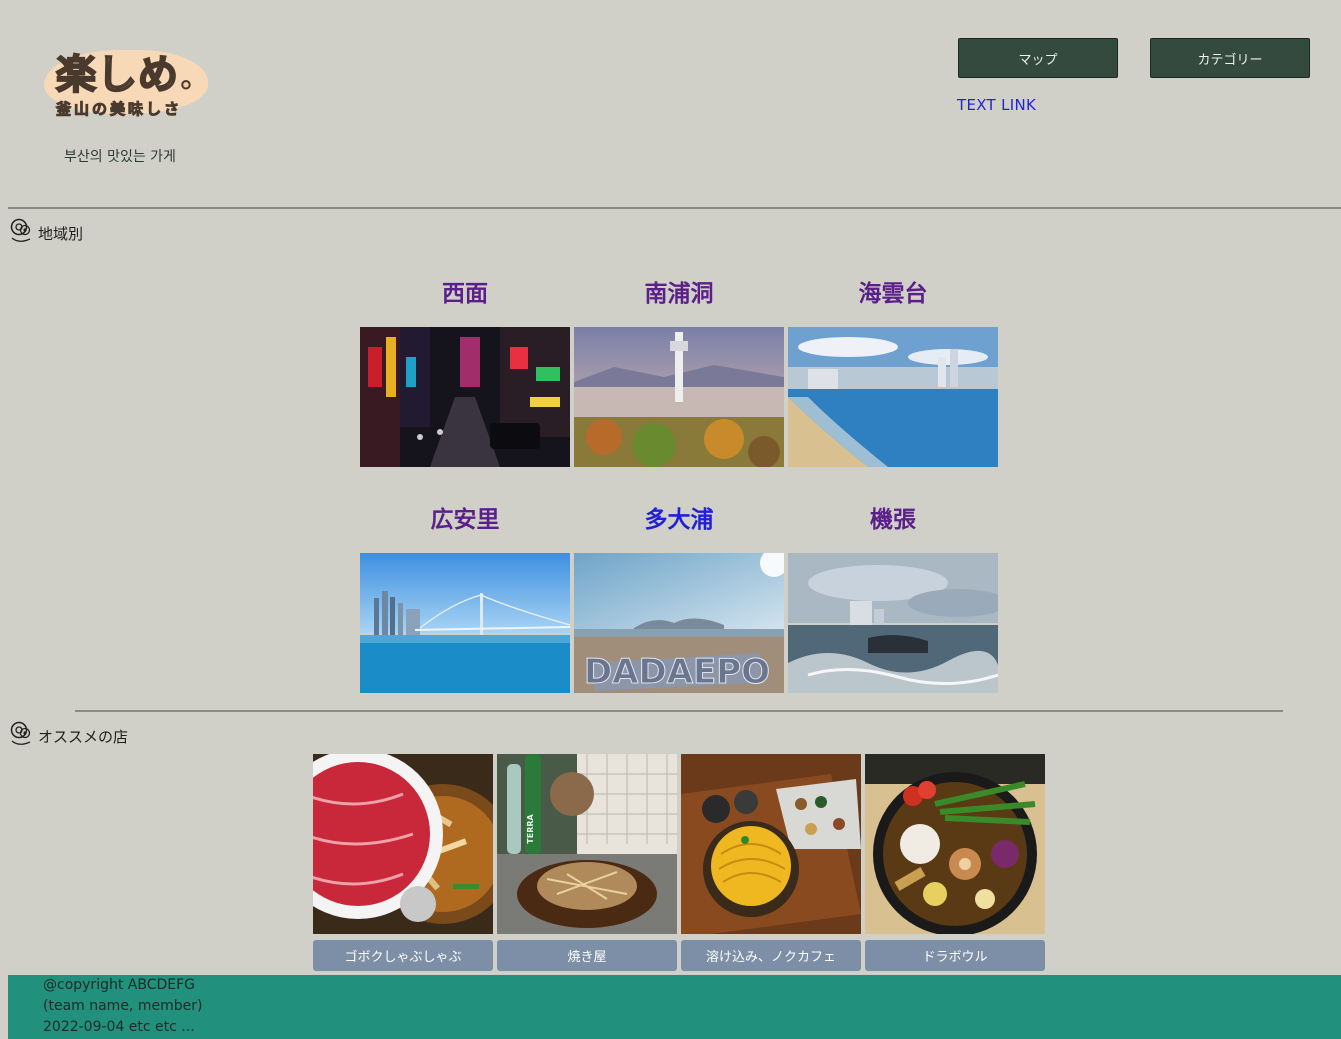 The image size is (1341, 1039). Describe the element at coordinates (465, 397) in the screenshot. I see `region-image-seomyeon` at that location.